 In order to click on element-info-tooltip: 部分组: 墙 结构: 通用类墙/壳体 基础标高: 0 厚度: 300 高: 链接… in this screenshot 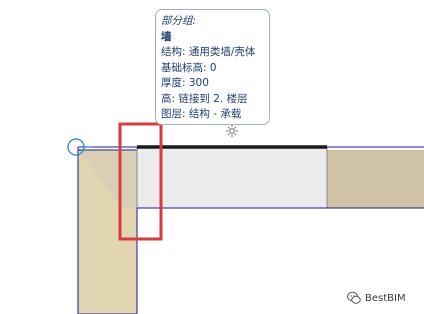, I will do `click(212, 67)`.